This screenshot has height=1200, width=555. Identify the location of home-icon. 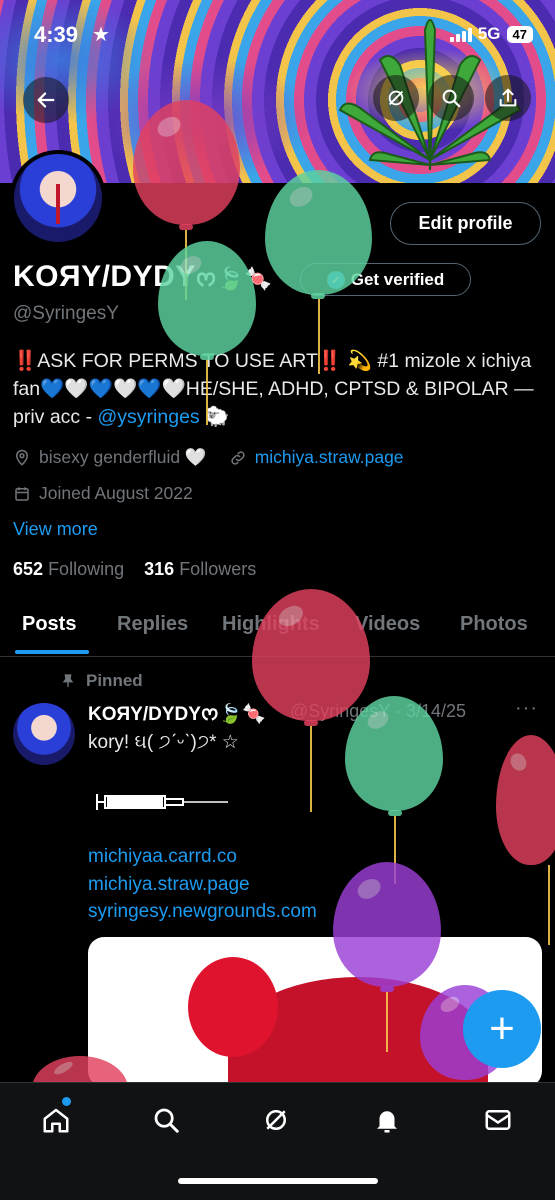
(56, 1120).